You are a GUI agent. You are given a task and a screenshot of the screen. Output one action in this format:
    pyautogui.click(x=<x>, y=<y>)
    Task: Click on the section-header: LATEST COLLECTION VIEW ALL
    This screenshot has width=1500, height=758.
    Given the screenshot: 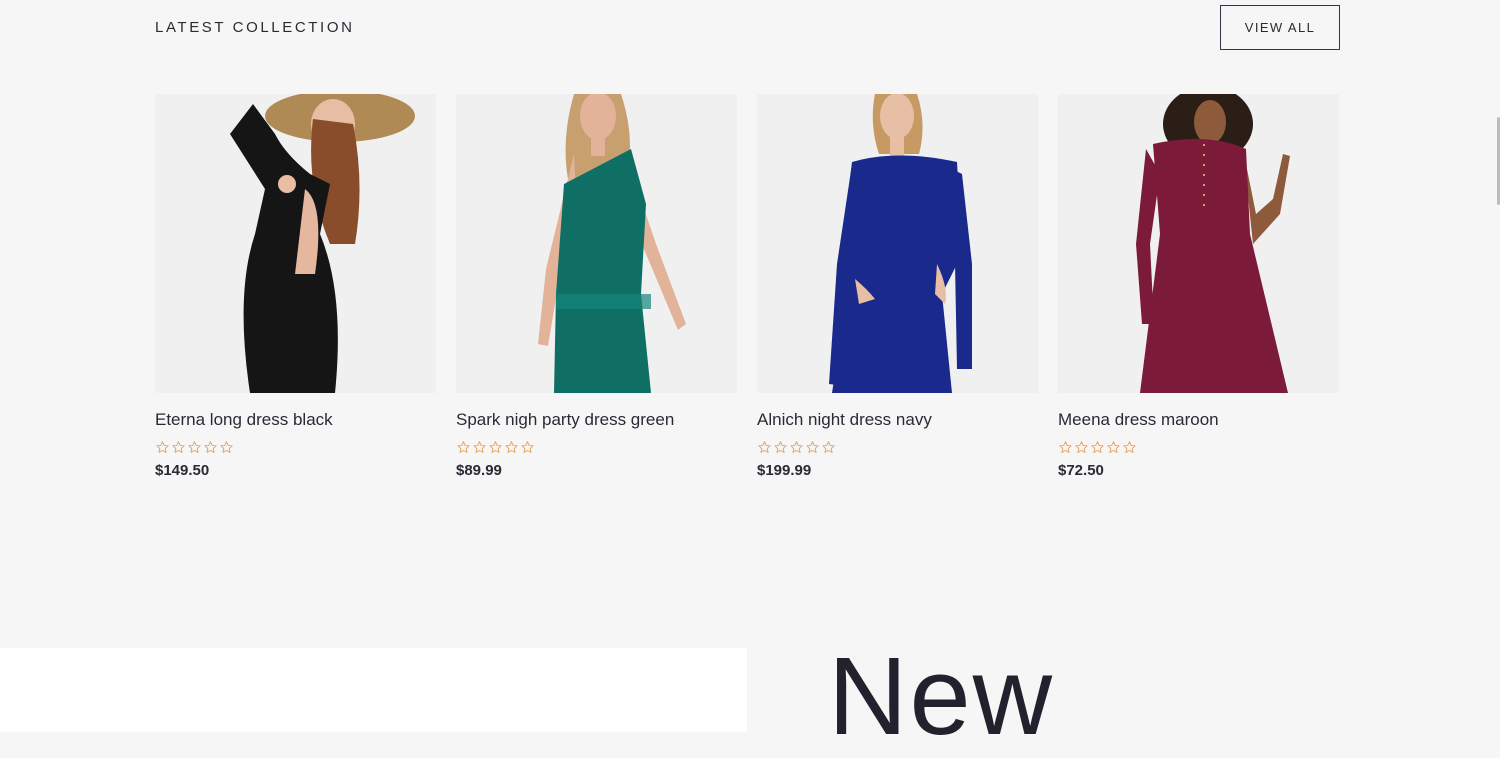 What is the action you would take?
    pyautogui.click(x=747, y=30)
    